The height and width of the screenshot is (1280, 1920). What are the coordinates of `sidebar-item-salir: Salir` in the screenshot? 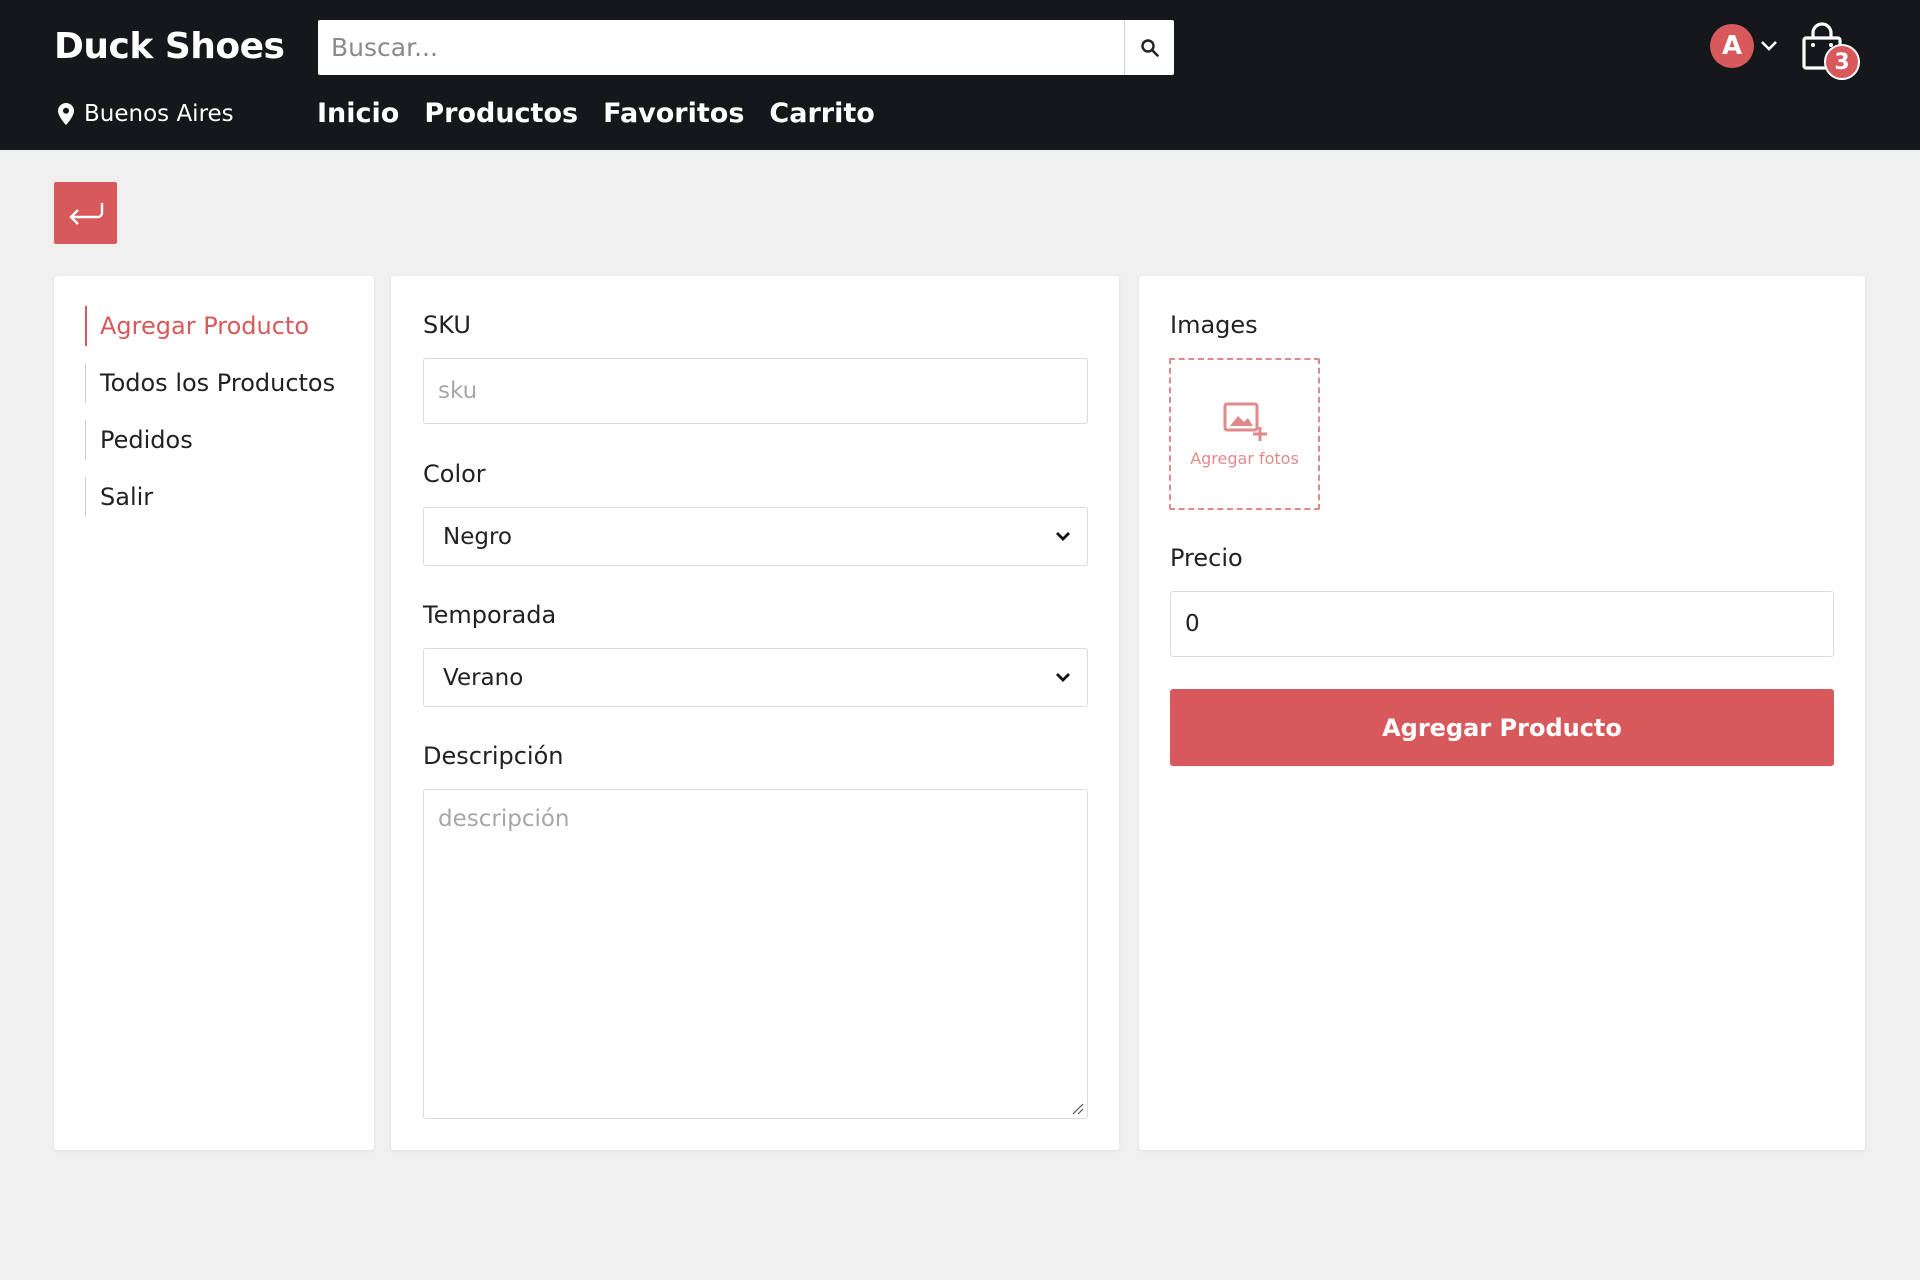 It's located at (210, 497).